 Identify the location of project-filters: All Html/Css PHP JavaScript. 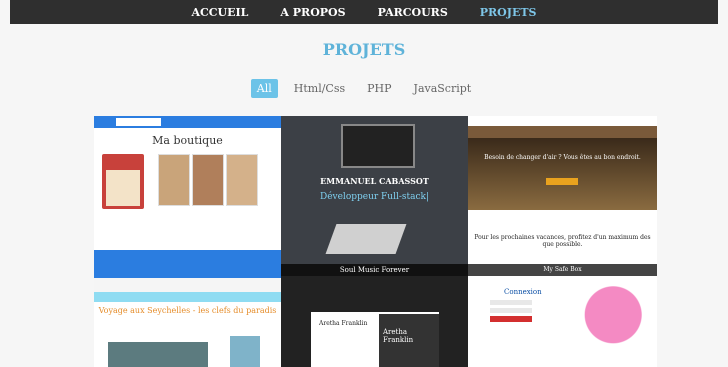
(364, 88).